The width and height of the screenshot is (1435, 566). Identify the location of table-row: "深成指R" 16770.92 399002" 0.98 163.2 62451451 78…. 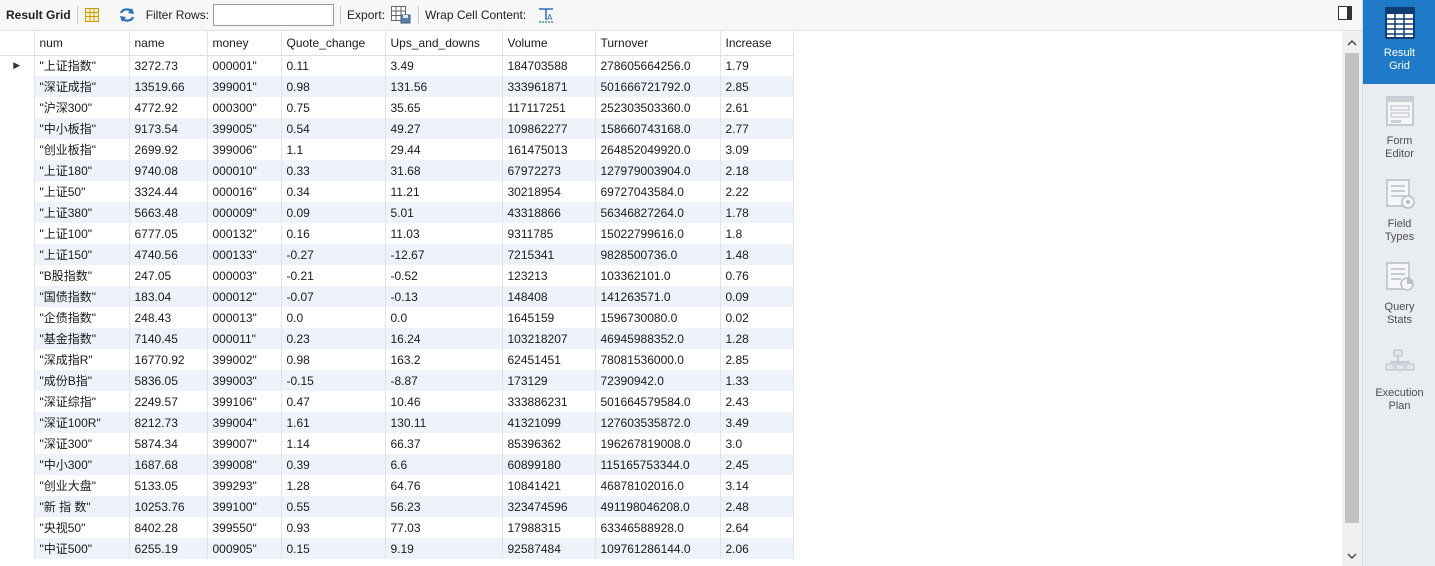
(397, 359).